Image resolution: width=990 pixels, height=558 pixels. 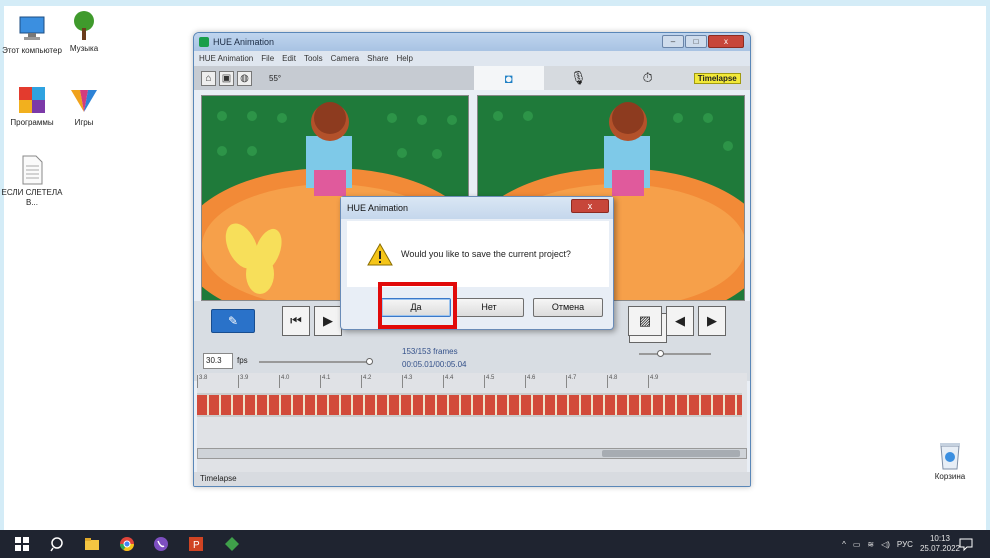 What do you see at coordinates (226, 78) in the screenshot?
I see `open-project-icon: ▣` at bounding box center [226, 78].